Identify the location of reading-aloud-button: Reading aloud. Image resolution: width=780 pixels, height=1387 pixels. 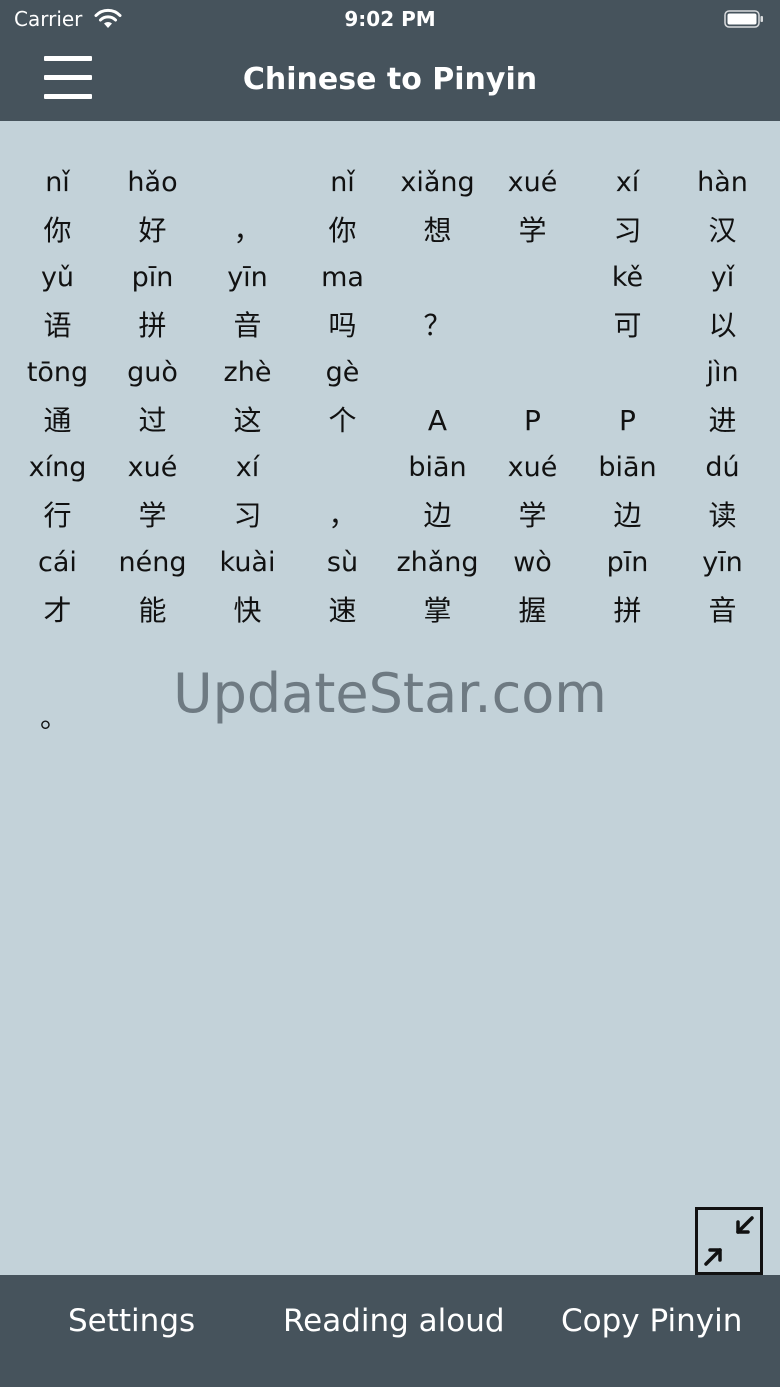
(394, 1321).